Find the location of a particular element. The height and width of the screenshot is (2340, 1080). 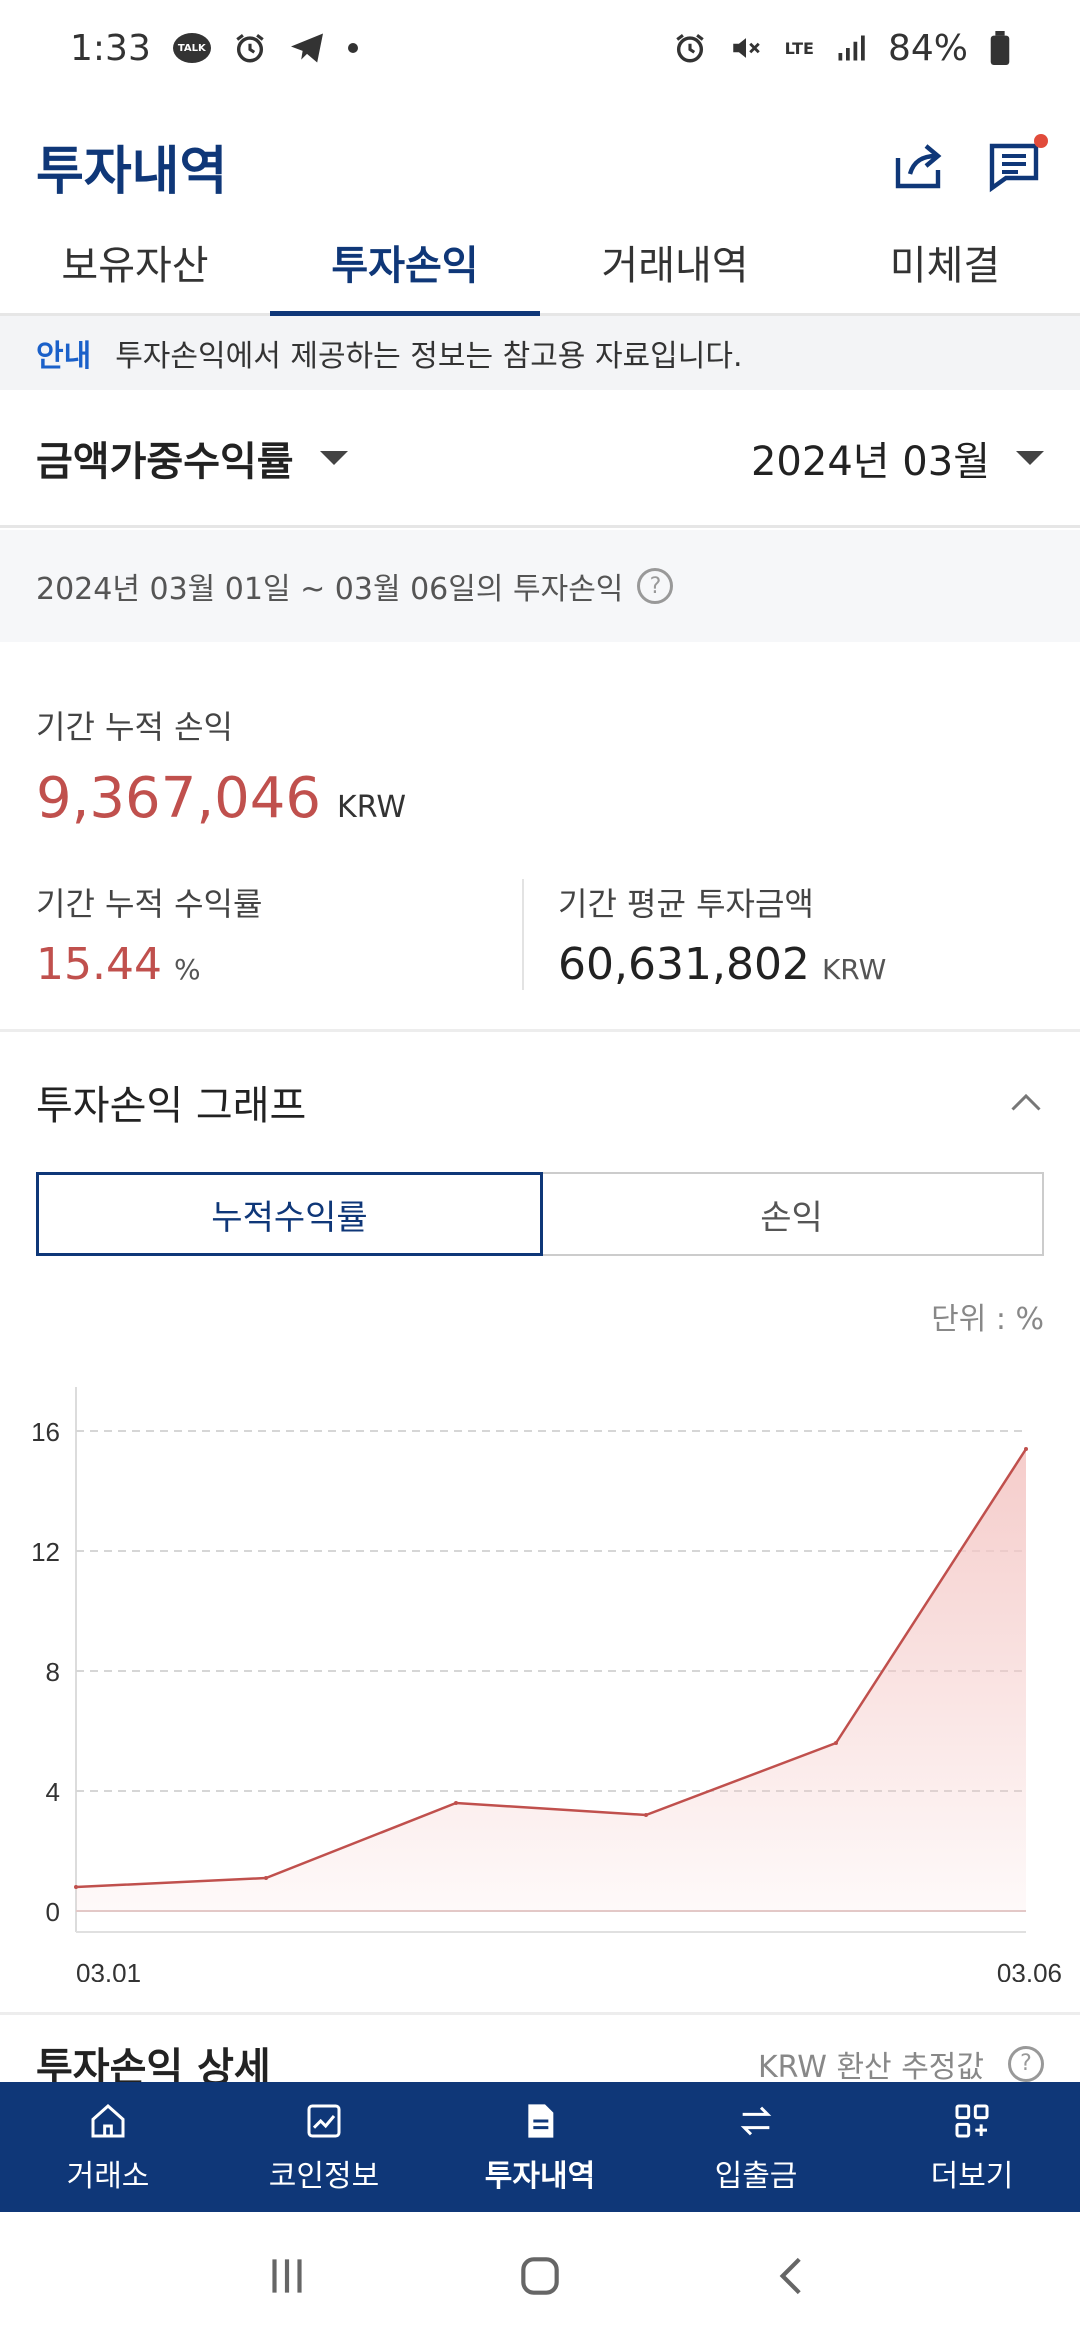

avg-invest-value: 60,631,802 is located at coordinates (684, 964).